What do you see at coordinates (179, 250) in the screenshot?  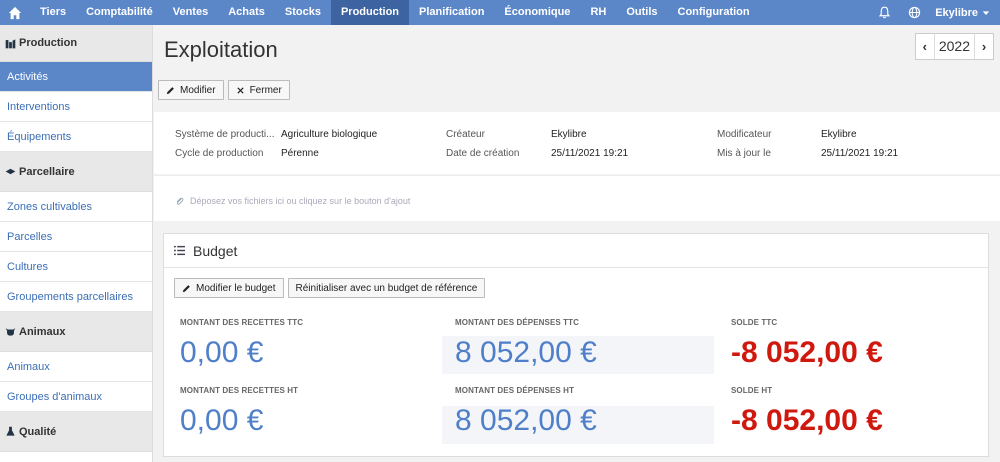 I see `list-icon` at bounding box center [179, 250].